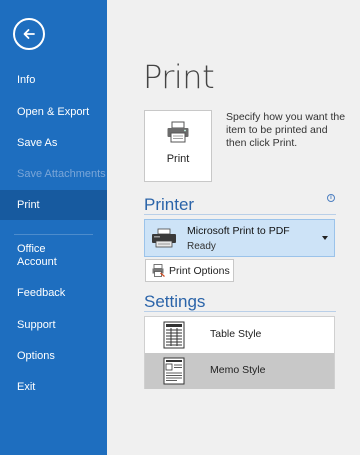 The height and width of the screenshot is (455, 360). What do you see at coordinates (238, 231) in the screenshot?
I see `printer-name: Microsoft Print to PDF` at bounding box center [238, 231].